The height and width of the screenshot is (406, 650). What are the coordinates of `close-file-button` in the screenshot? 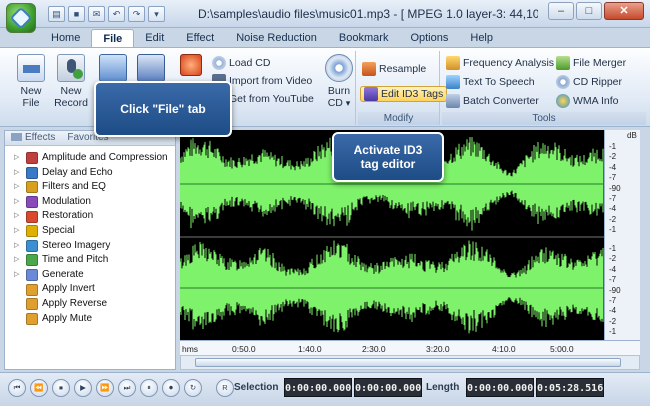 It's located at (191, 66).